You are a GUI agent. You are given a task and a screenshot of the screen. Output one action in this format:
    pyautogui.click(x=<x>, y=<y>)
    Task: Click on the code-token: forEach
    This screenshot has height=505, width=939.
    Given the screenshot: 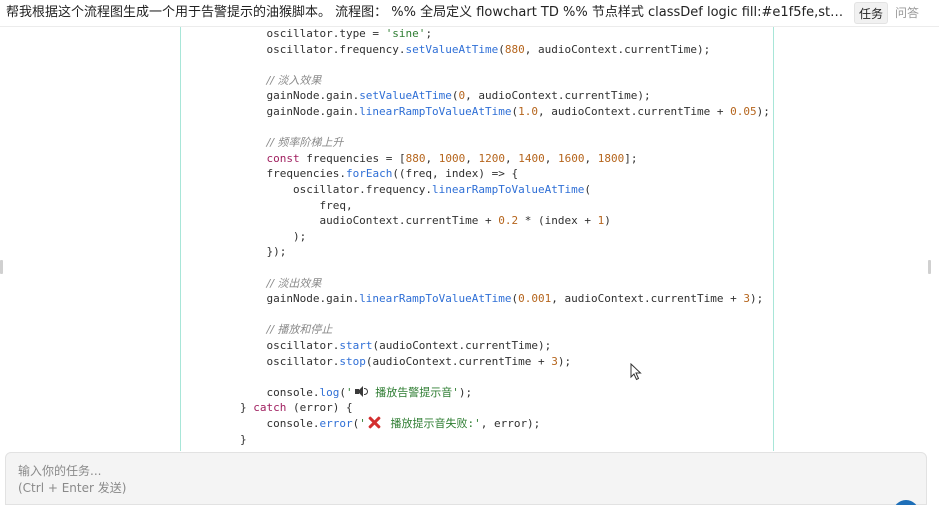 What is the action you would take?
    pyautogui.click(x=369, y=174)
    